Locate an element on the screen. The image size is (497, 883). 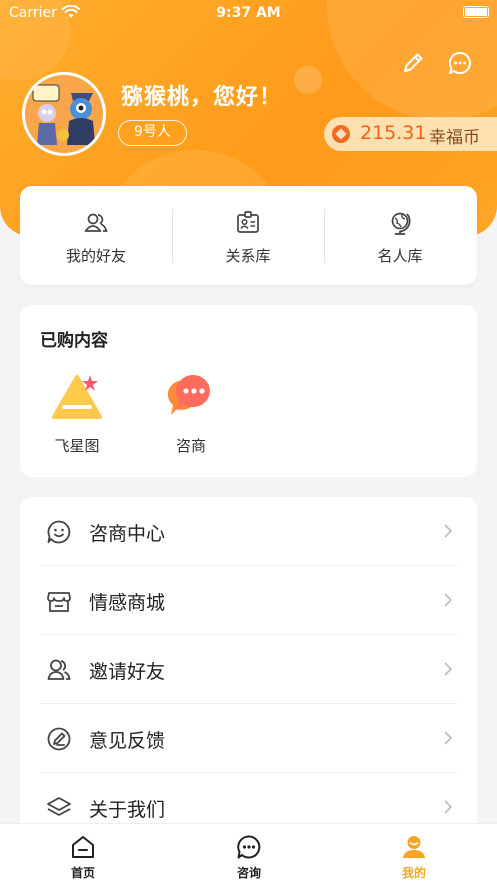
nav-celebrities: 名人库 is located at coordinates (400, 235).